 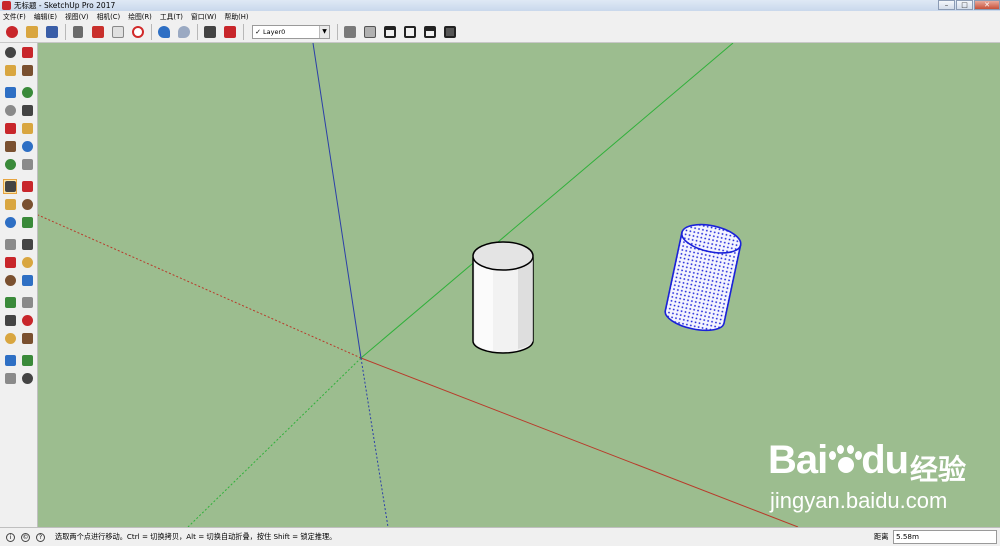 What do you see at coordinates (503, 297) in the screenshot?
I see `white-cylinder` at bounding box center [503, 297].